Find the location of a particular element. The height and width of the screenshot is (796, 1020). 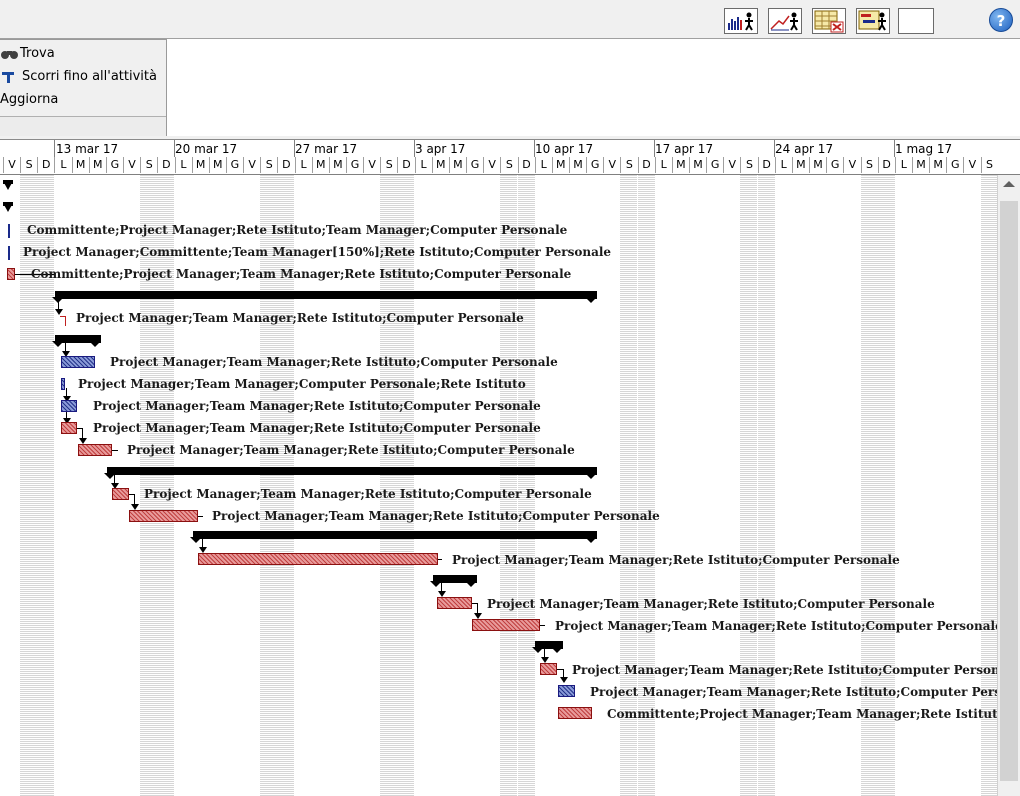

team-planner-button is located at coordinates (873, 21).